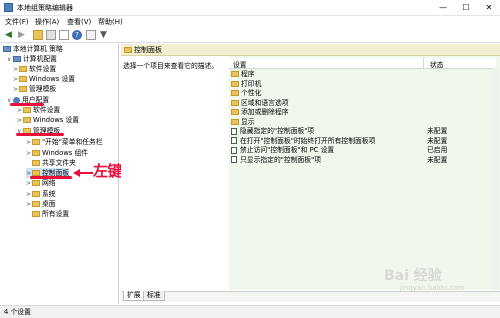 The height and width of the screenshot is (318, 500). Describe the element at coordinates (10, 35) in the screenshot. I see `back-icon: ◀` at that location.